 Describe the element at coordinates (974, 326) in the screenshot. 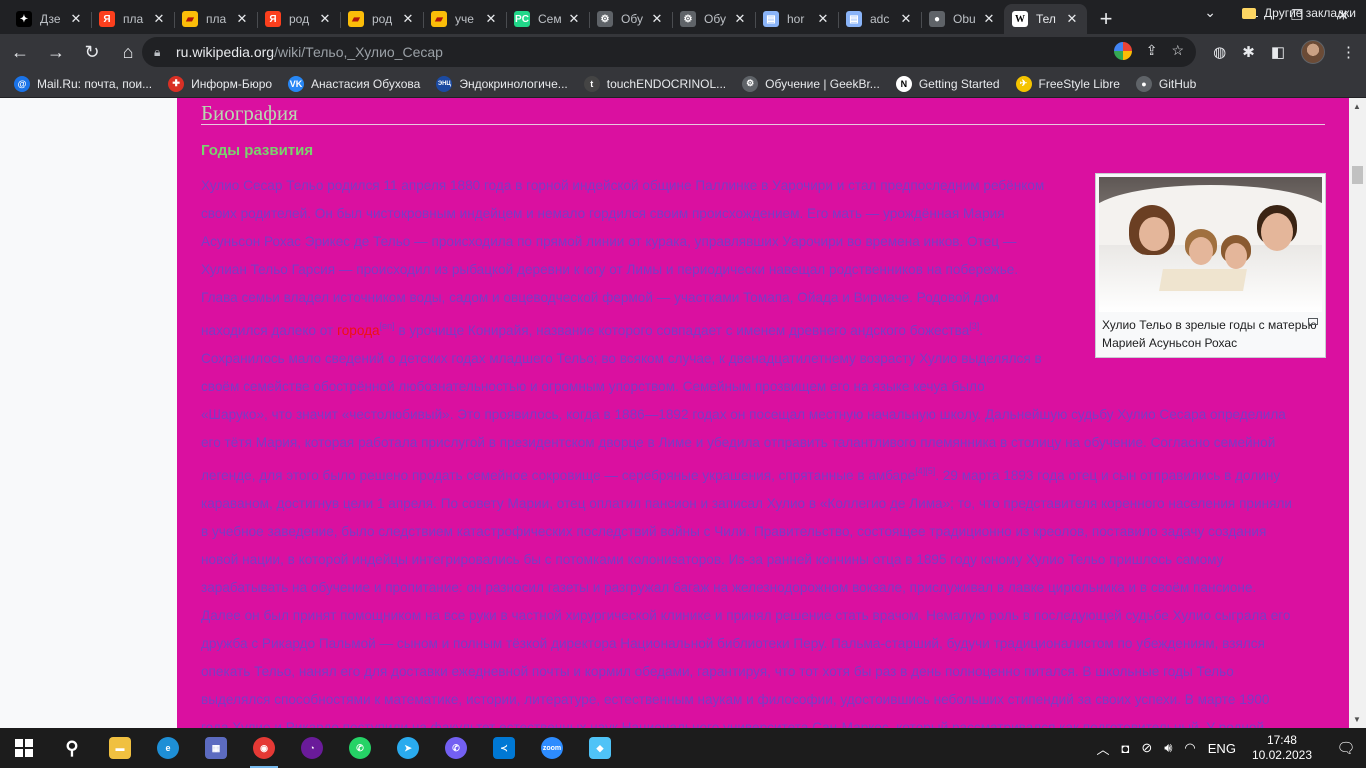

I see `footnote-link: [3]` at that location.